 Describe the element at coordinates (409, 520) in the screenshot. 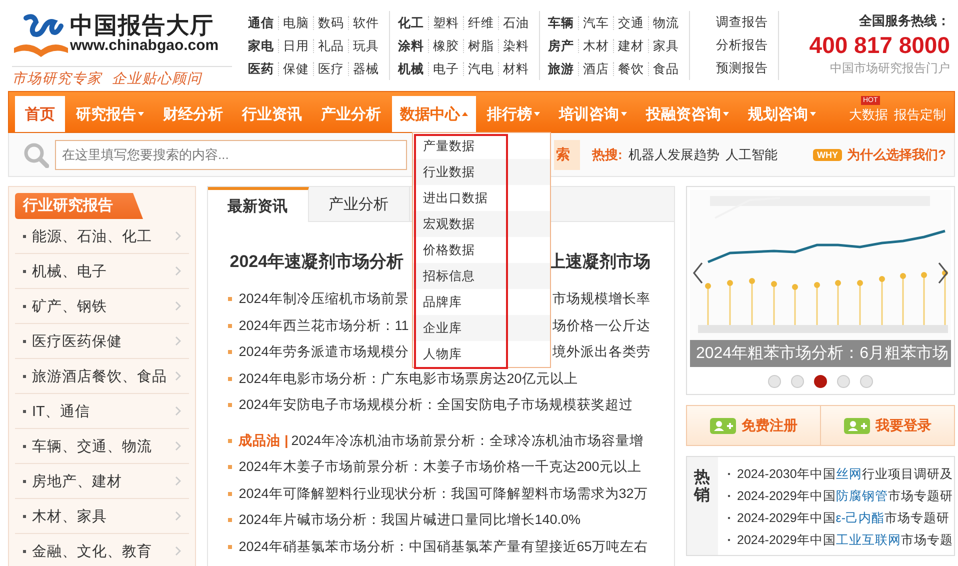

I see `news-link: 2024年片碱市场分析：我国片碱进口量同比增长140.0%` at that location.